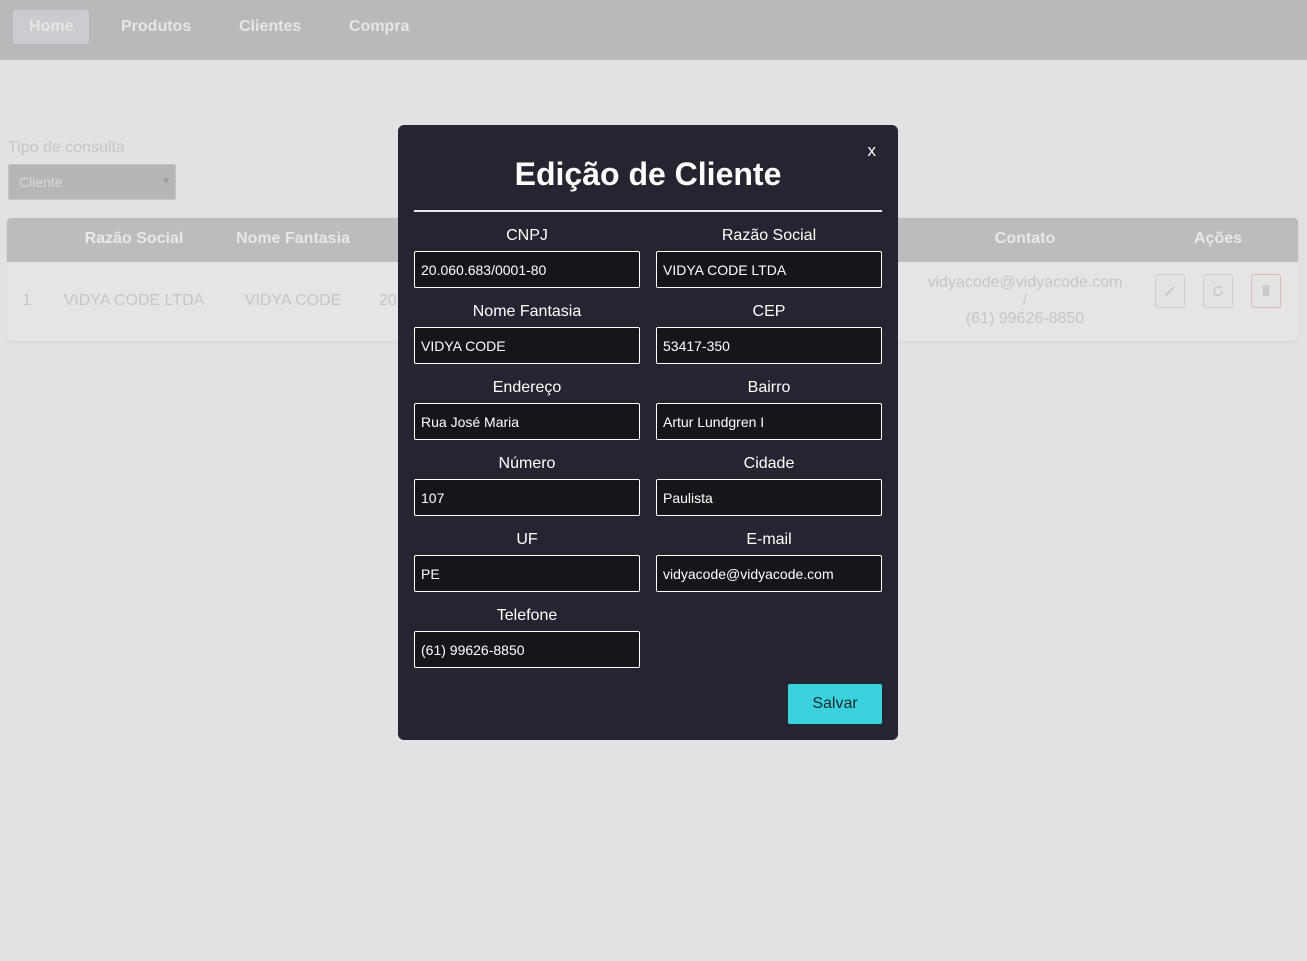  What do you see at coordinates (527, 387) in the screenshot?
I see `endereco-label: Endereço` at bounding box center [527, 387].